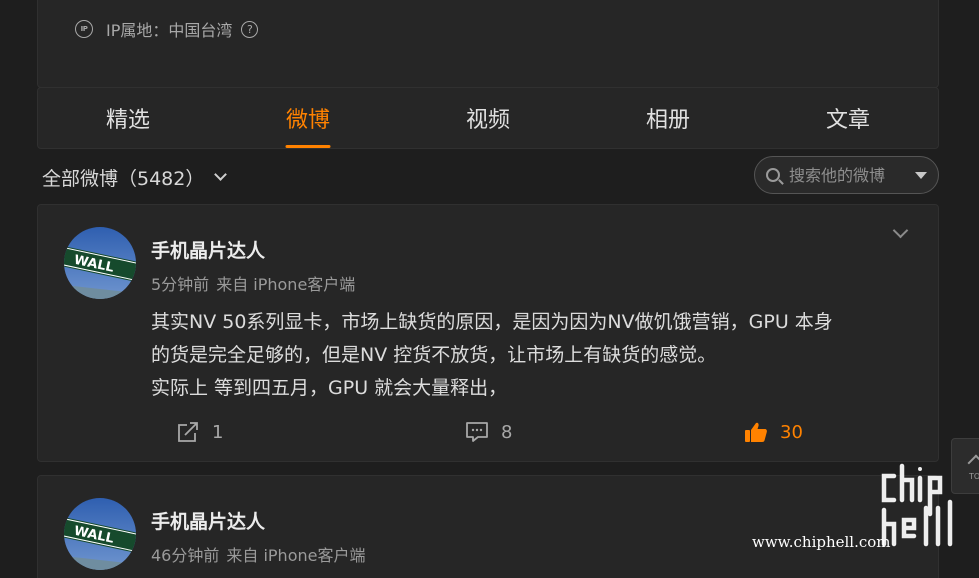 The width and height of the screenshot is (979, 578). I want to click on comment-count: 8, so click(507, 432).